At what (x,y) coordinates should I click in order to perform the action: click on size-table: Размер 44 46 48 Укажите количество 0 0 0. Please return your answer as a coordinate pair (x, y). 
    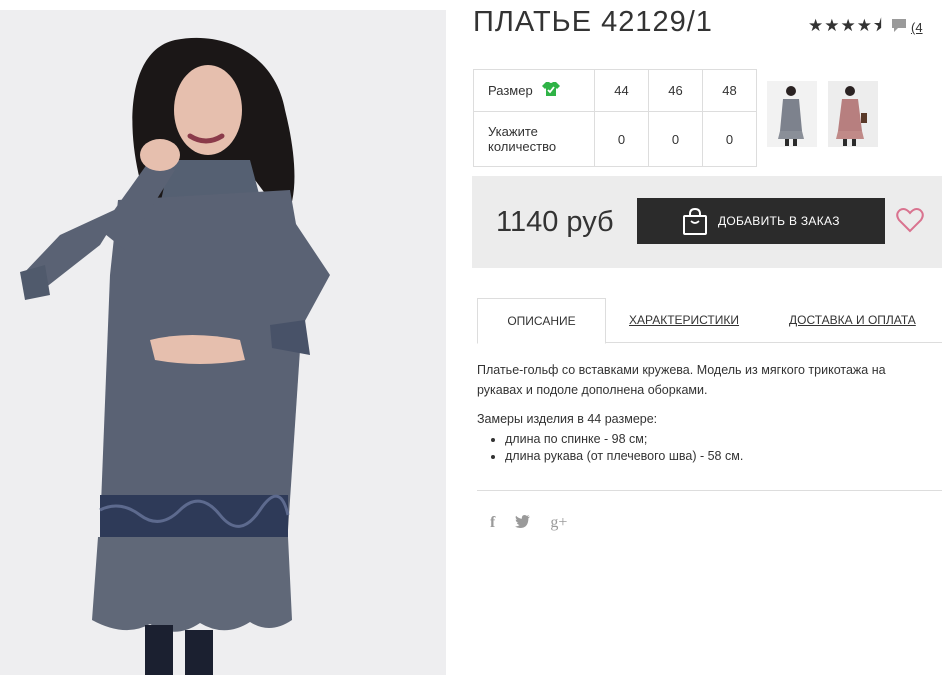
    Looking at the image, I should click on (615, 118).